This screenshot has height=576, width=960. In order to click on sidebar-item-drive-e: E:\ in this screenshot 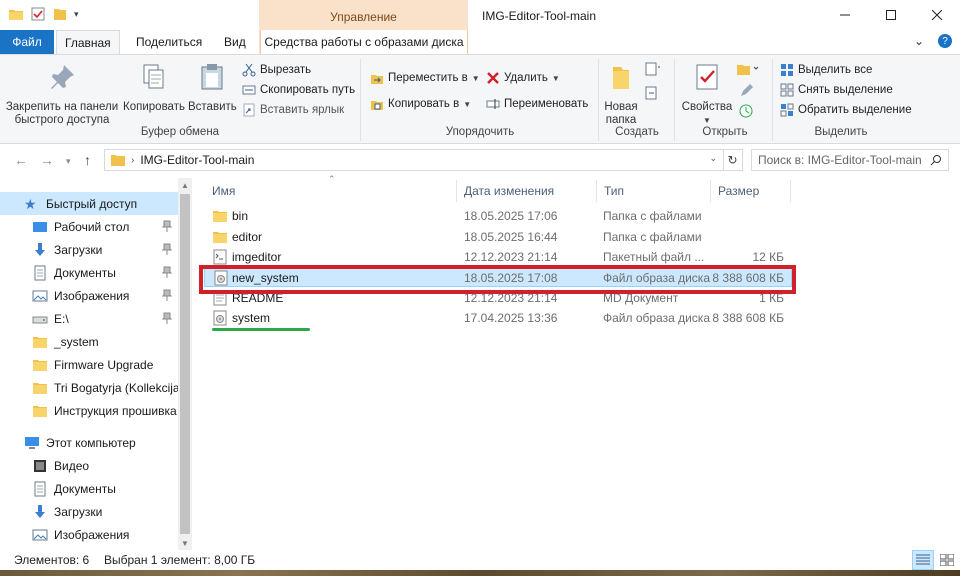, I will do `click(89, 318)`.